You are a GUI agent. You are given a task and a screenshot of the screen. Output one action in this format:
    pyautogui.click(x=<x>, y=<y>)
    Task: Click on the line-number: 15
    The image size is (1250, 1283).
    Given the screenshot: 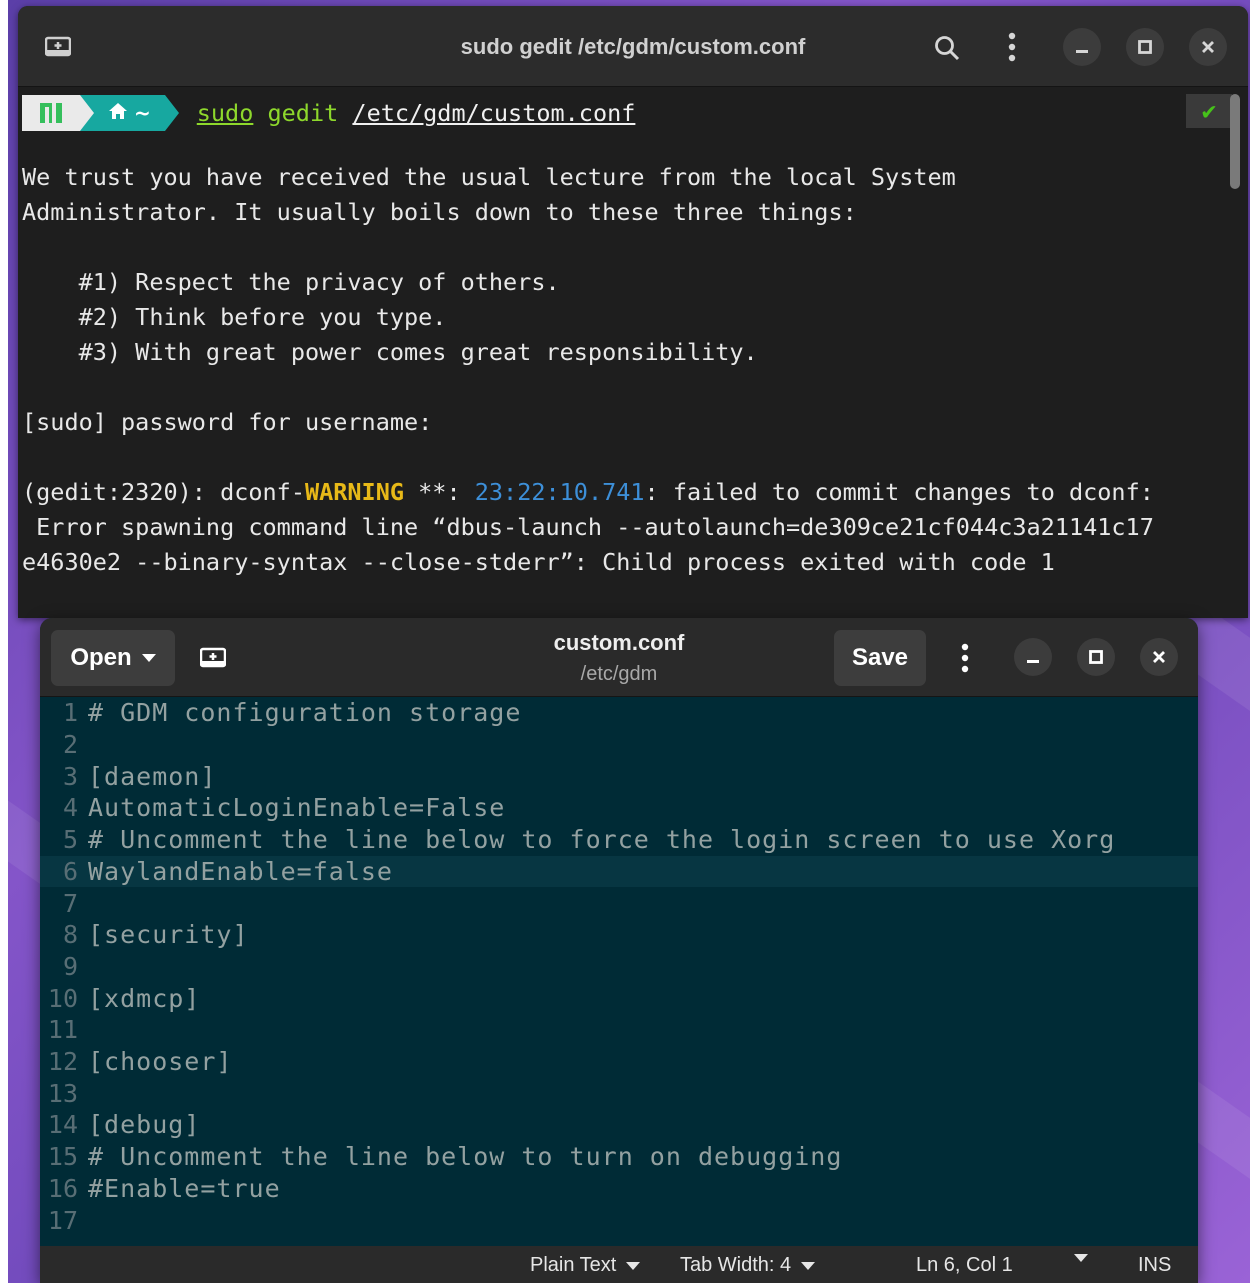 What is the action you would take?
    pyautogui.click(x=62, y=1157)
    